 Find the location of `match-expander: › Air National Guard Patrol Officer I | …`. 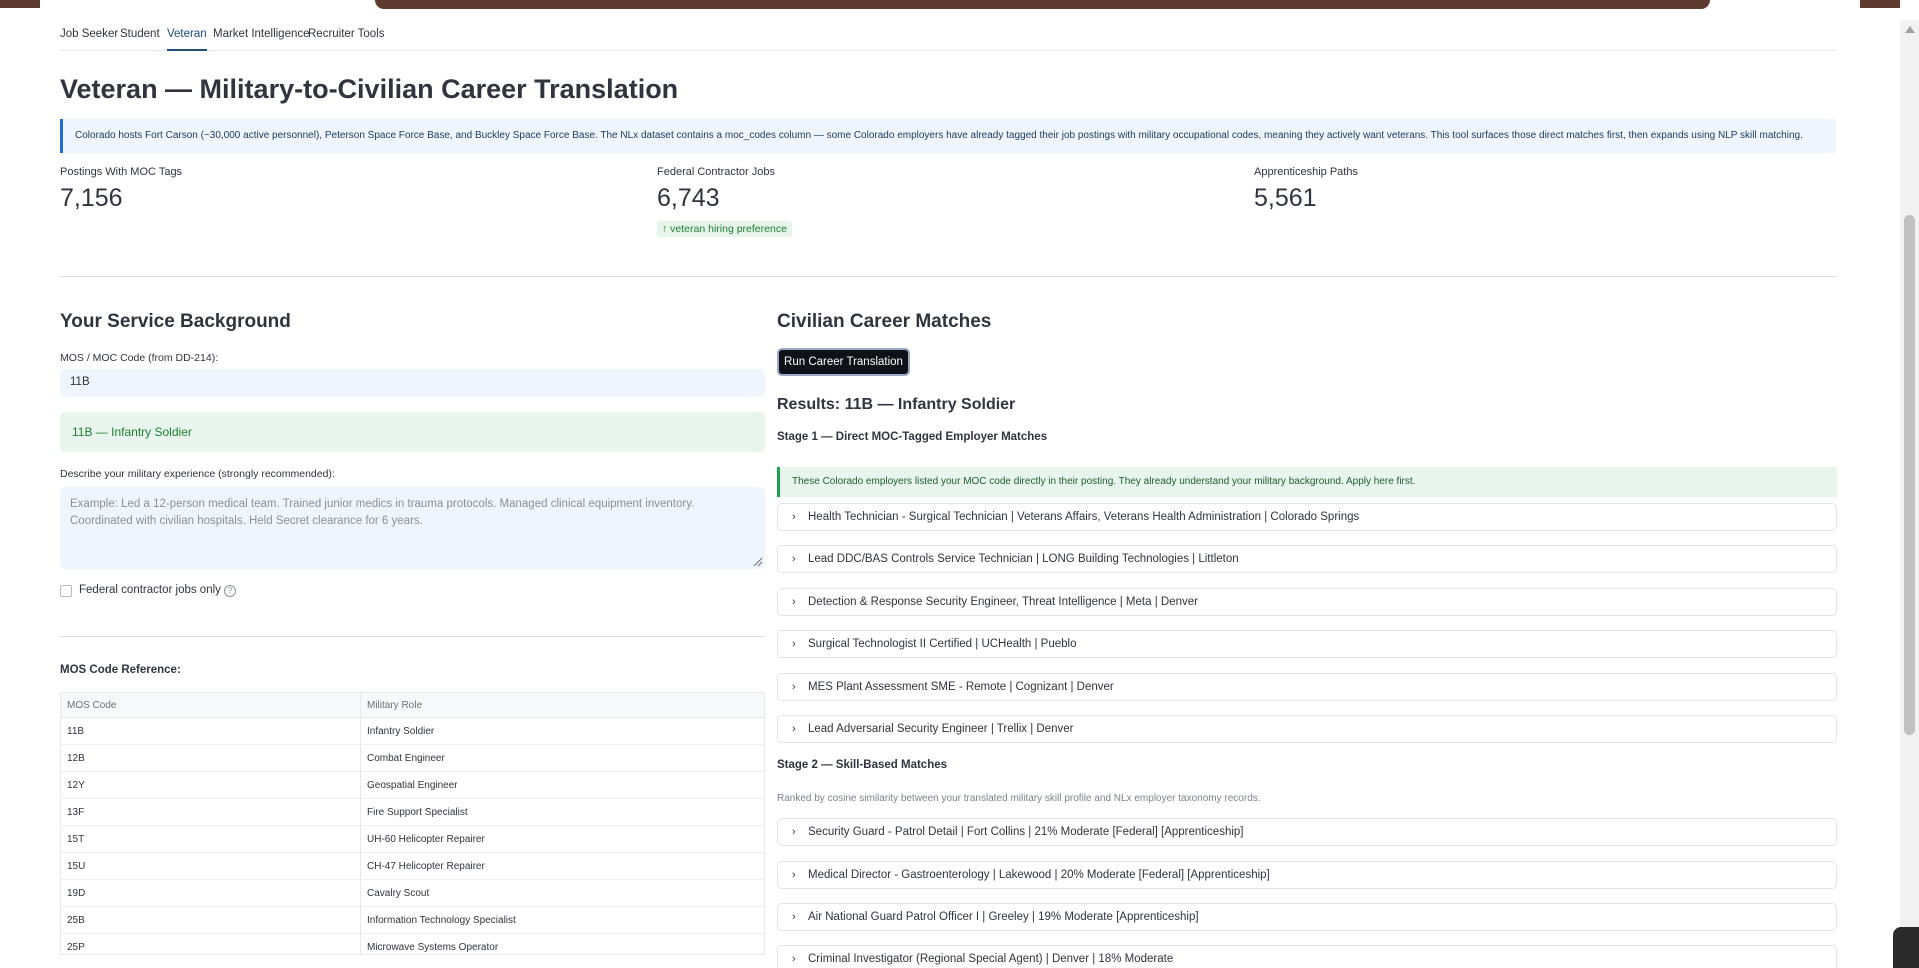

match-expander: › Air National Guard Patrol Officer I | … is located at coordinates (1307, 917).